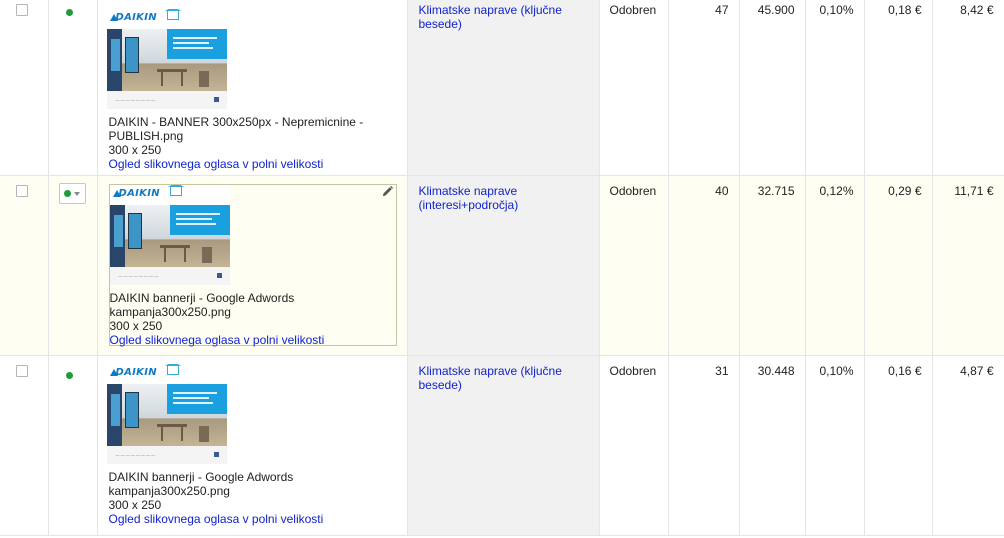  I want to click on avg-cpc-cell: 0,16 €, so click(898, 445).